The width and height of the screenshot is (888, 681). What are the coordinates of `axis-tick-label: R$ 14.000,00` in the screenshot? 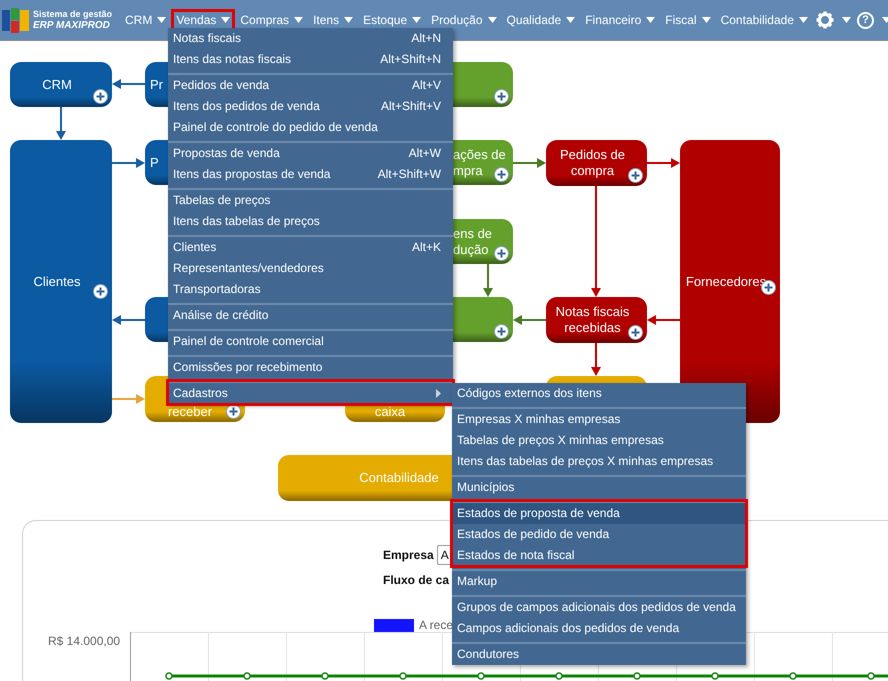 It's located at (85, 641).